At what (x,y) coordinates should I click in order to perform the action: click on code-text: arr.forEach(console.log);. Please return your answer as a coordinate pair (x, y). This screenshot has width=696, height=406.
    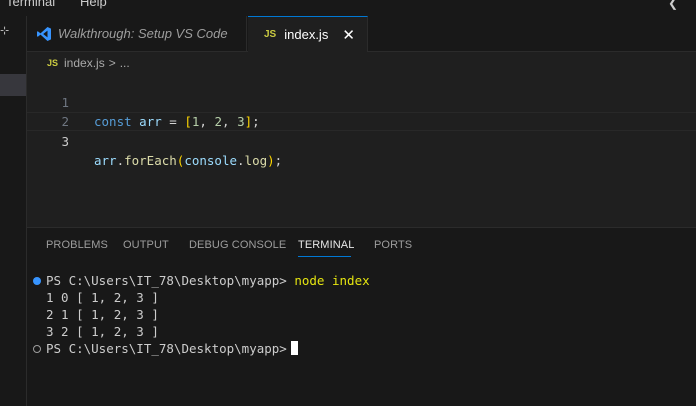
    Looking at the image, I should click on (188, 160).